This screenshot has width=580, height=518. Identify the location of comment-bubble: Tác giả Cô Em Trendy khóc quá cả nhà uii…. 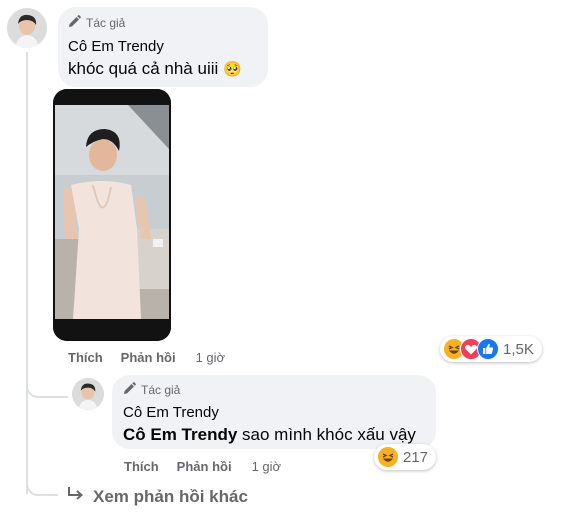
(163, 47).